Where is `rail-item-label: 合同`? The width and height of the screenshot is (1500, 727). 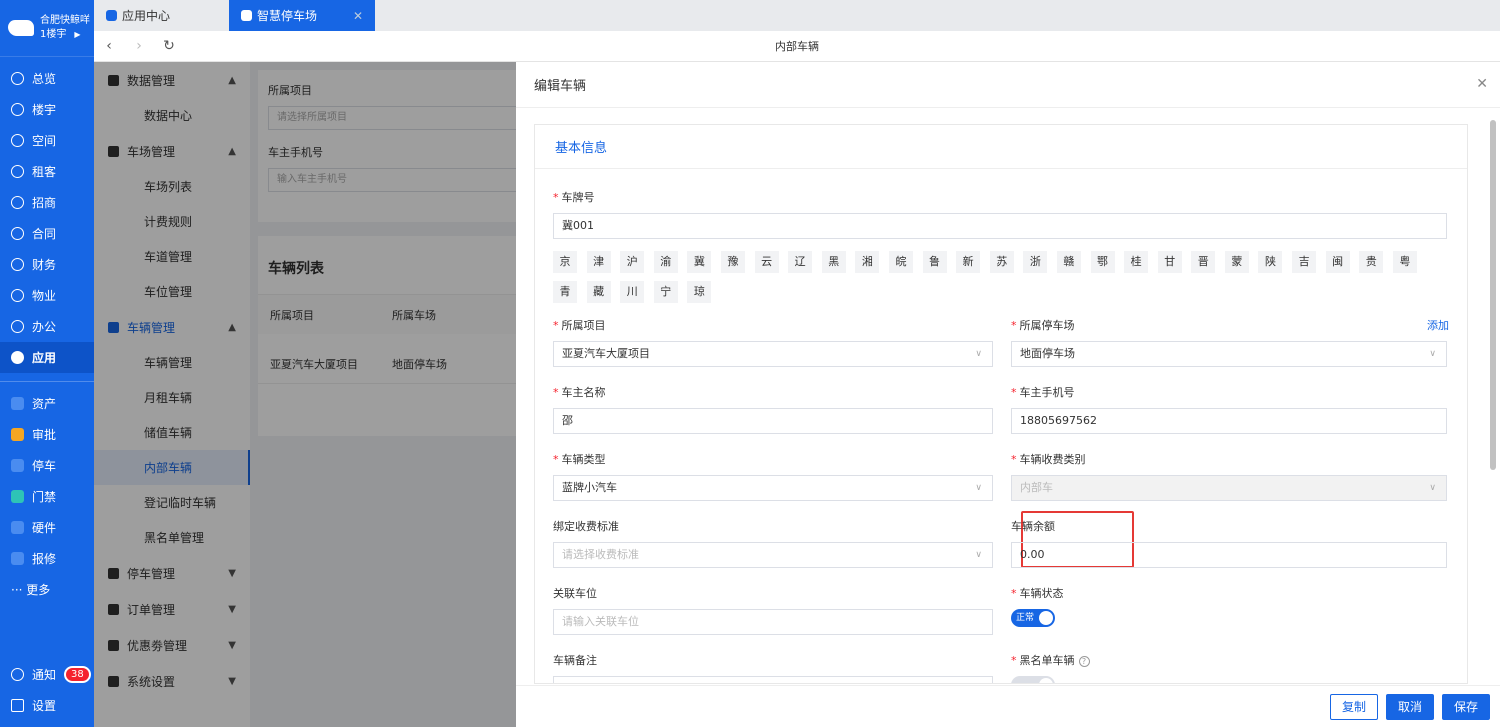 rail-item-label: 合同 is located at coordinates (44, 234).